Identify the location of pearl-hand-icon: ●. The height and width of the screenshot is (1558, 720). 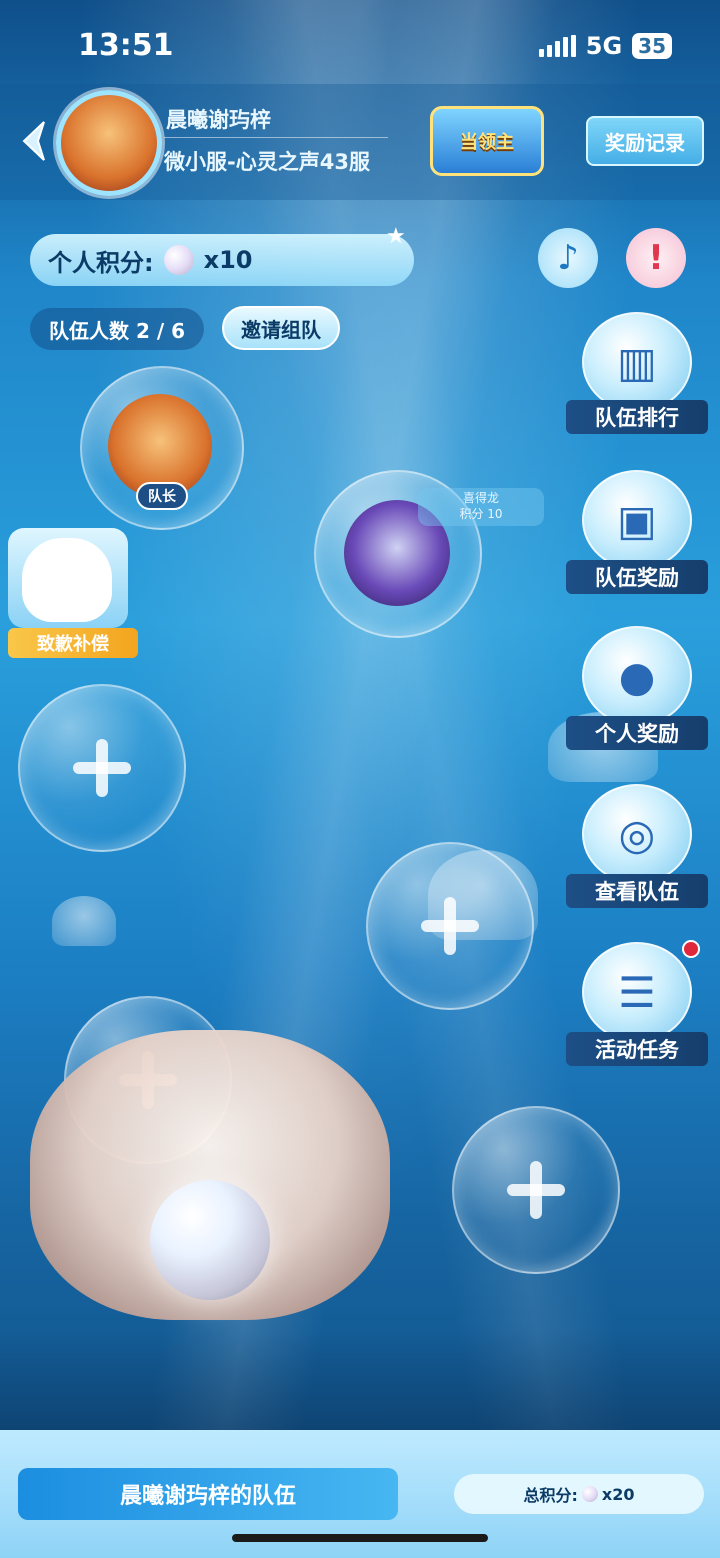
(637, 676).